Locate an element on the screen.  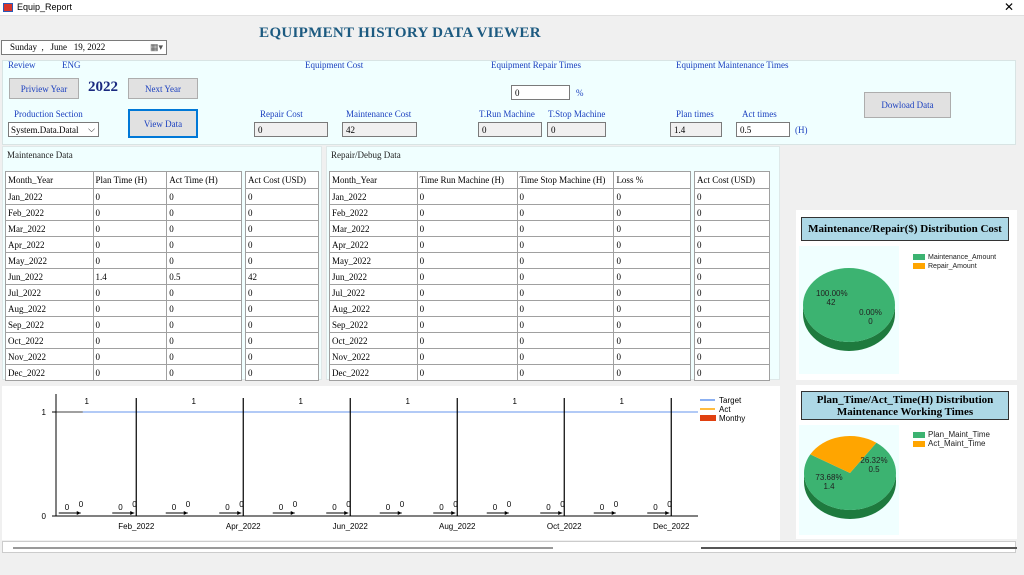
column-header: Time Stop Machine (H) is located at coordinates (565, 180).